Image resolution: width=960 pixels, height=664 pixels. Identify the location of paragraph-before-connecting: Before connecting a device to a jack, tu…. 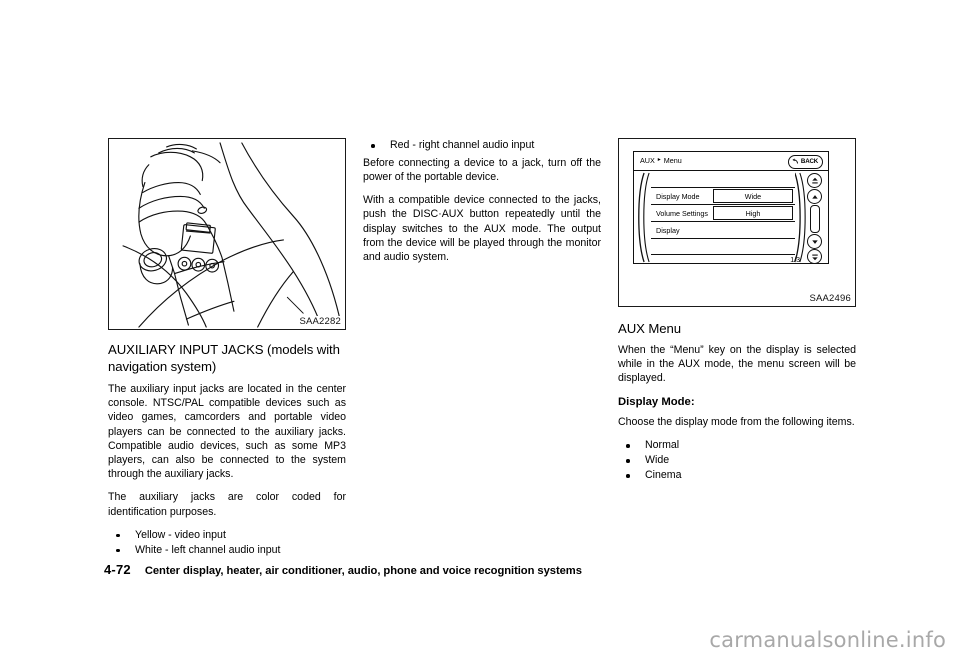
(482, 169).